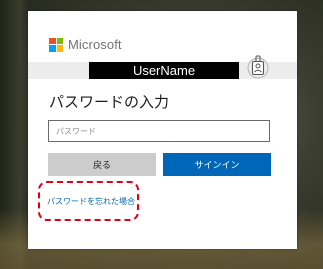 The width and height of the screenshot is (323, 269). I want to click on signin-button: サインイン, so click(217, 164).